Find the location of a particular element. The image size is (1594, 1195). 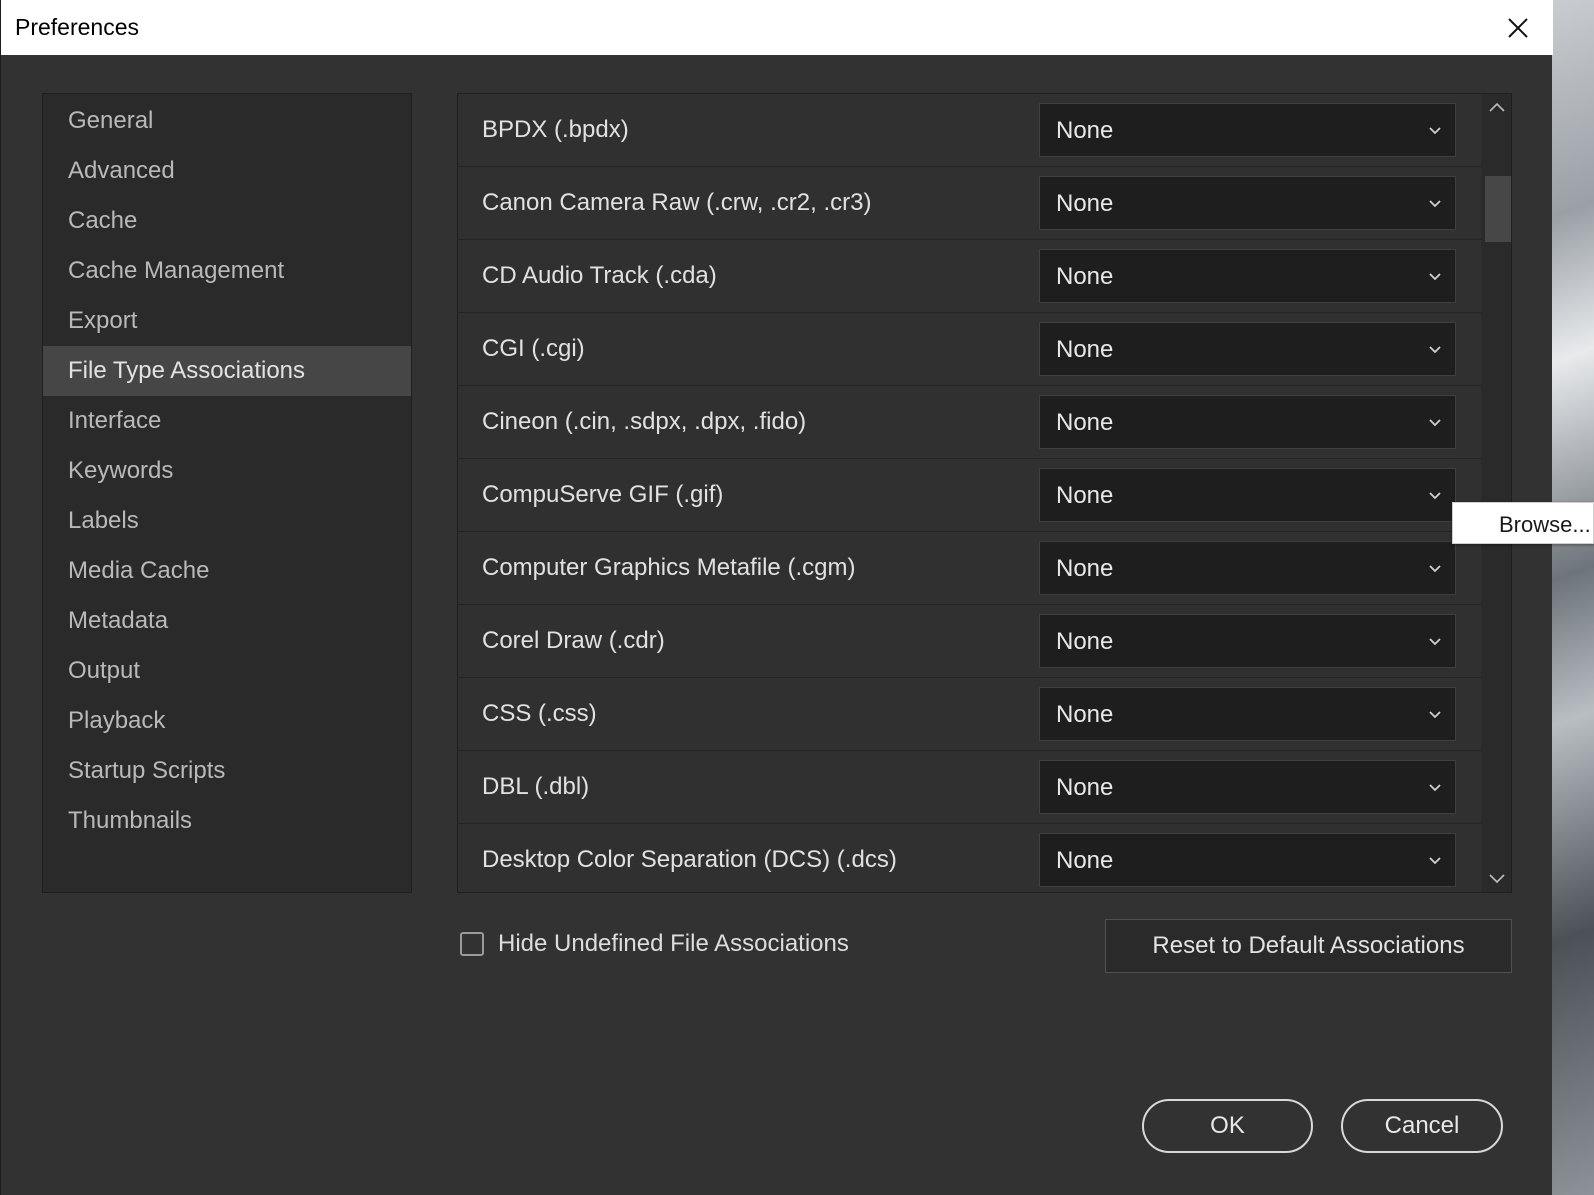

sidebar-item-keywords: Keywords is located at coordinates (227, 471).